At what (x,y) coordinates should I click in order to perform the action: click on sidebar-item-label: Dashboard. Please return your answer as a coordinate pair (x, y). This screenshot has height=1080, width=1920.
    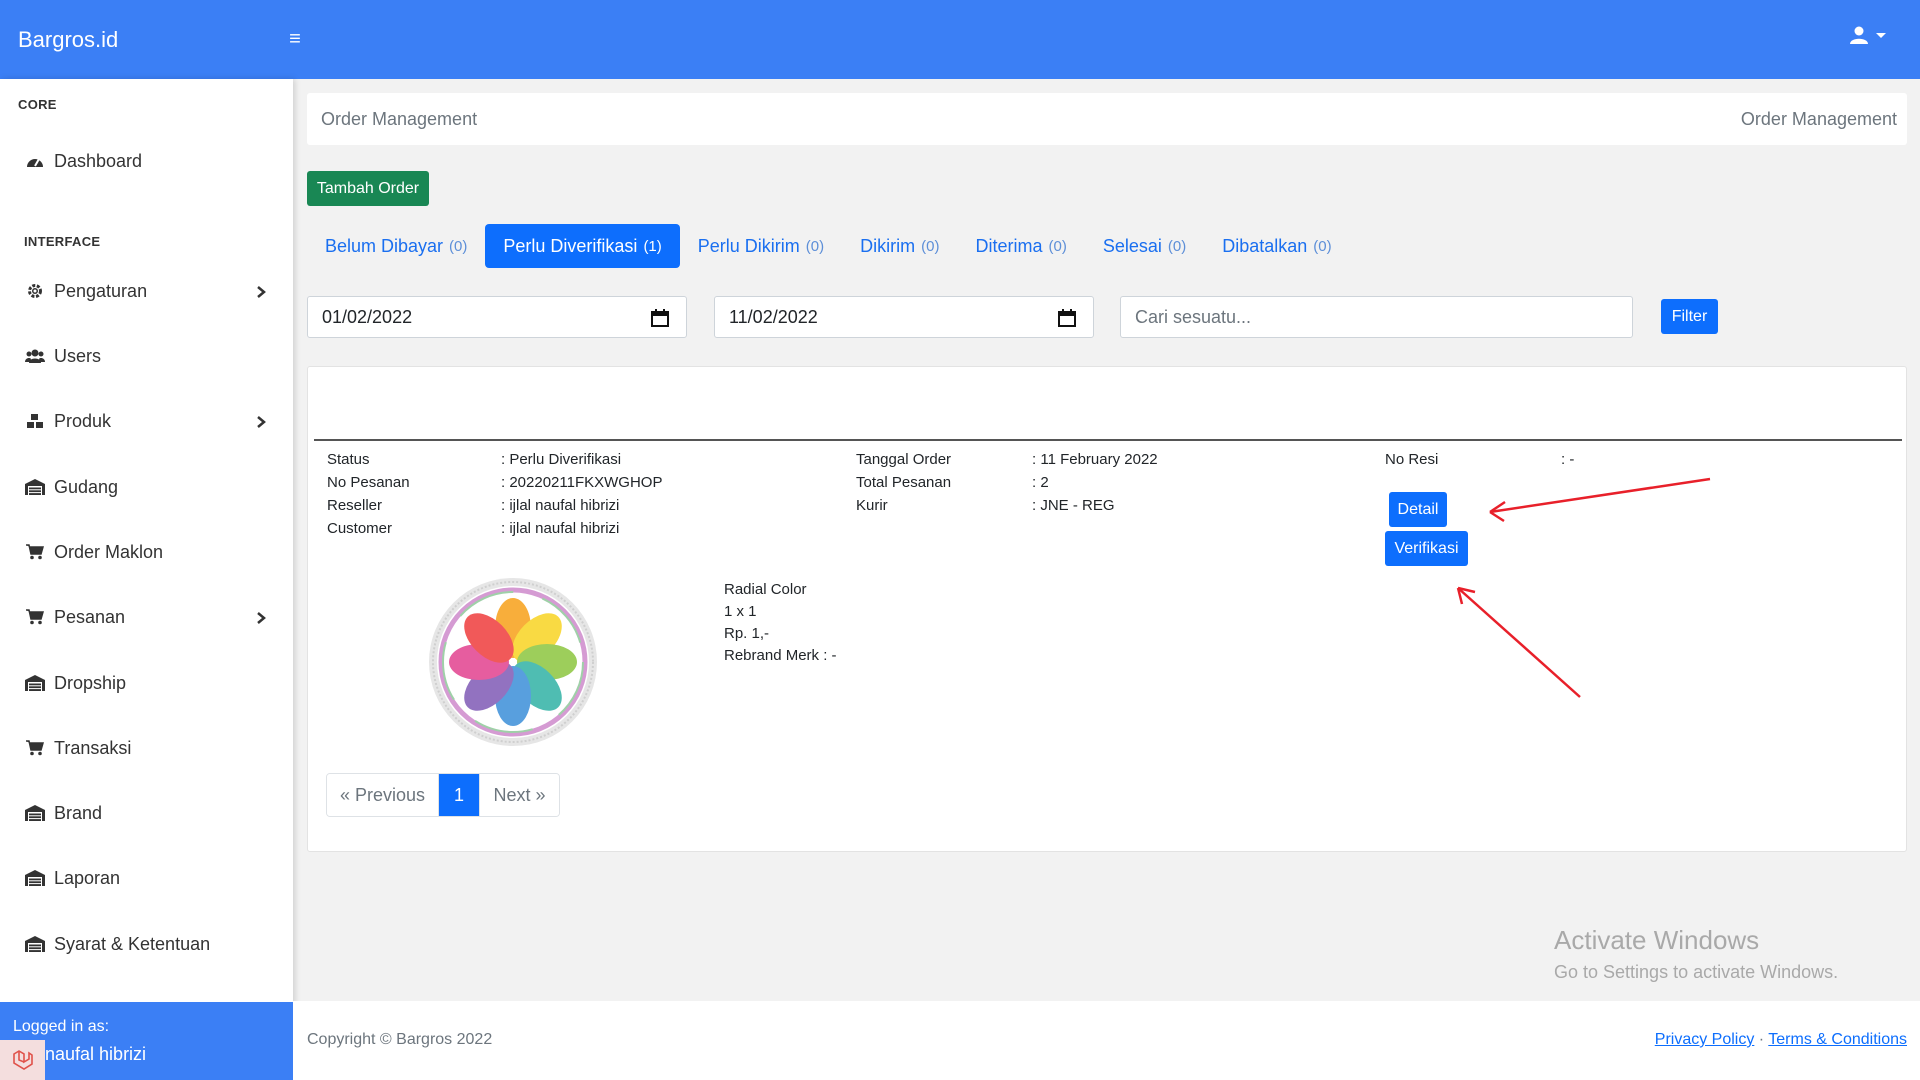
    Looking at the image, I should click on (98, 160).